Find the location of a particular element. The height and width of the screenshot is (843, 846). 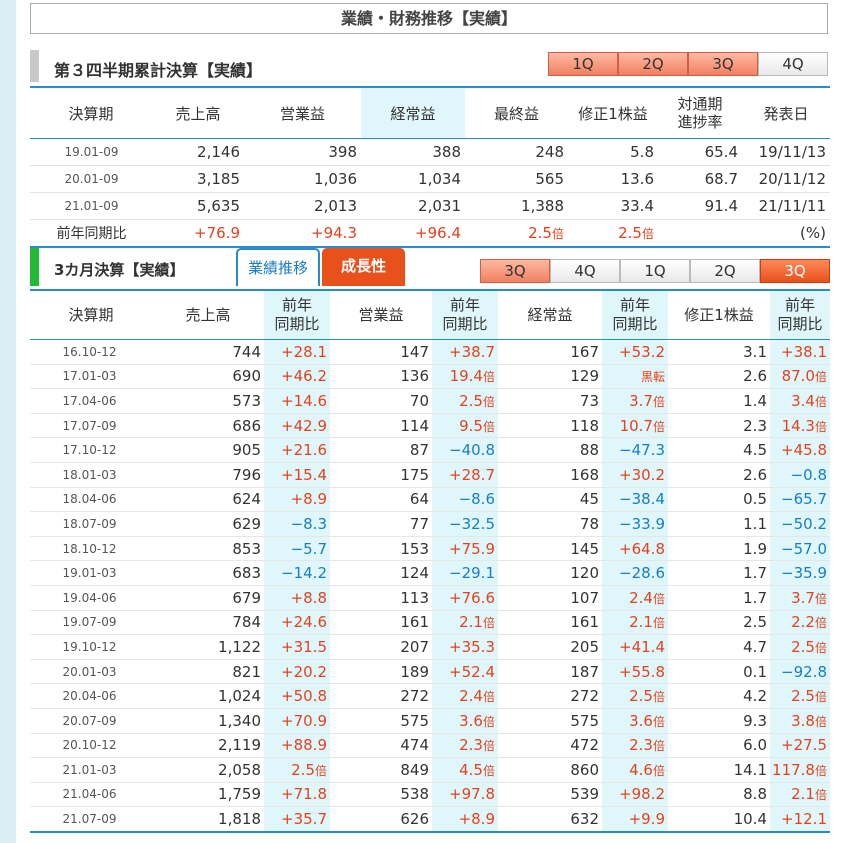

yoy-value: 3.4 is located at coordinates (803, 400).